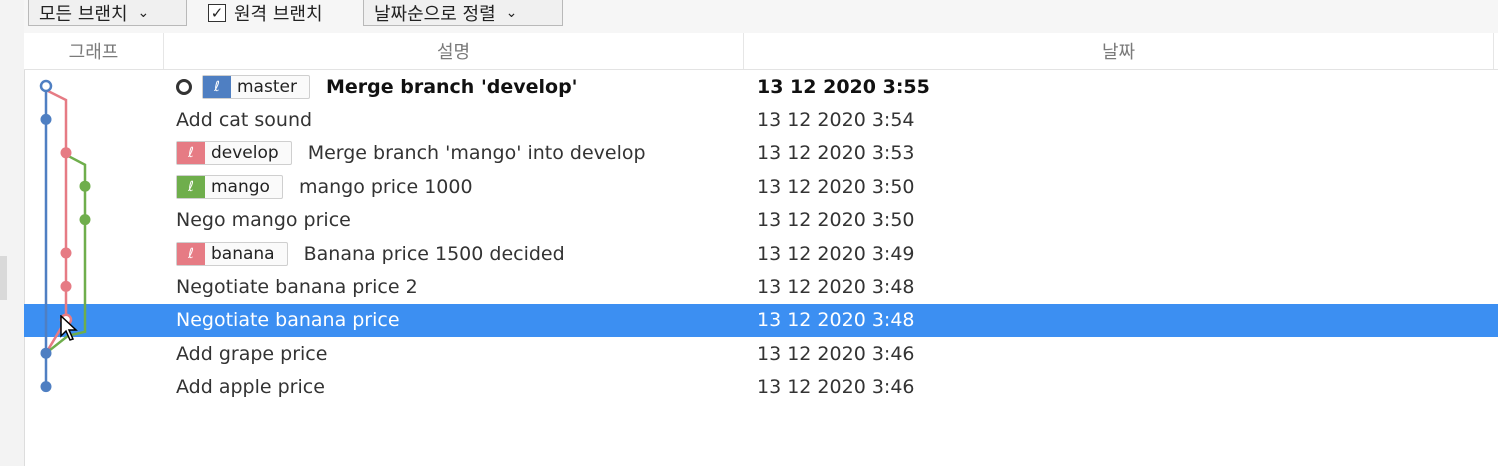 This screenshot has height=466, width=1498. I want to click on commit-message: Add grape price, so click(252, 353).